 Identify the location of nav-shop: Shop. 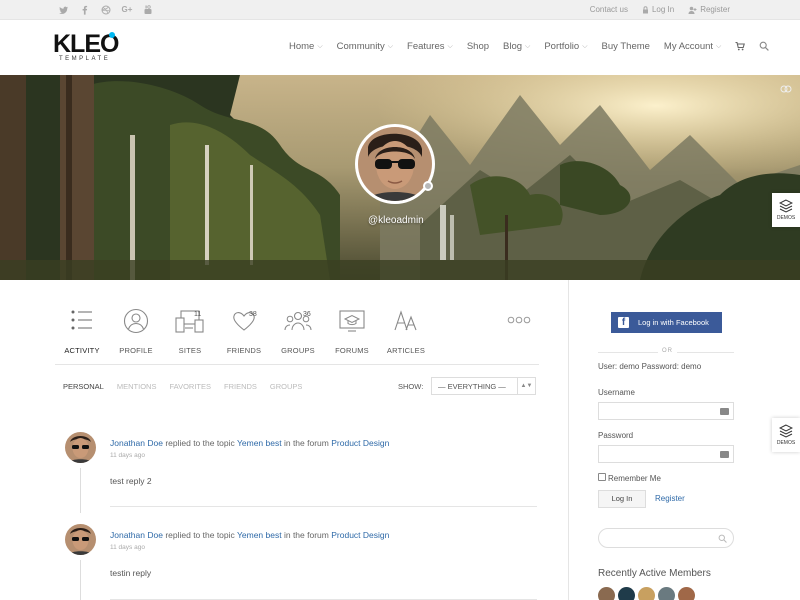
(478, 46).